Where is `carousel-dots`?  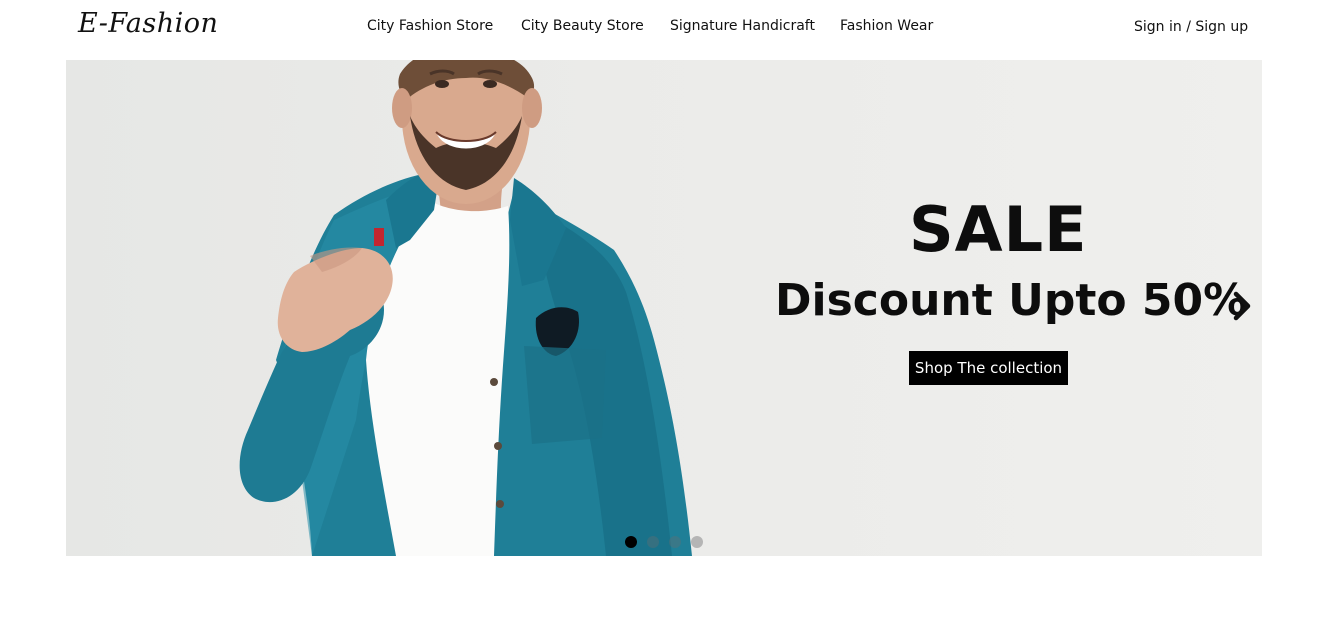 carousel-dots is located at coordinates (670, 543).